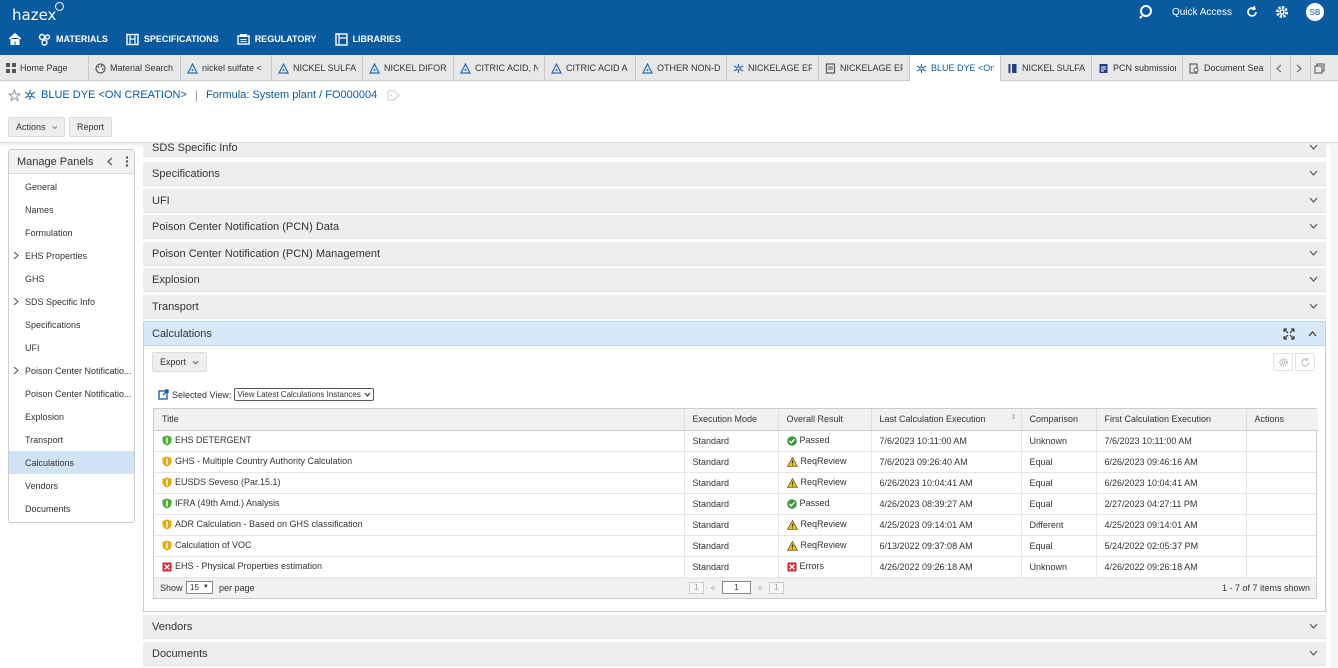 The image size is (1338, 668). What do you see at coordinates (1282, 12) in the screenshot?
I see `gear-icon` at bounding box center [1282, 12].